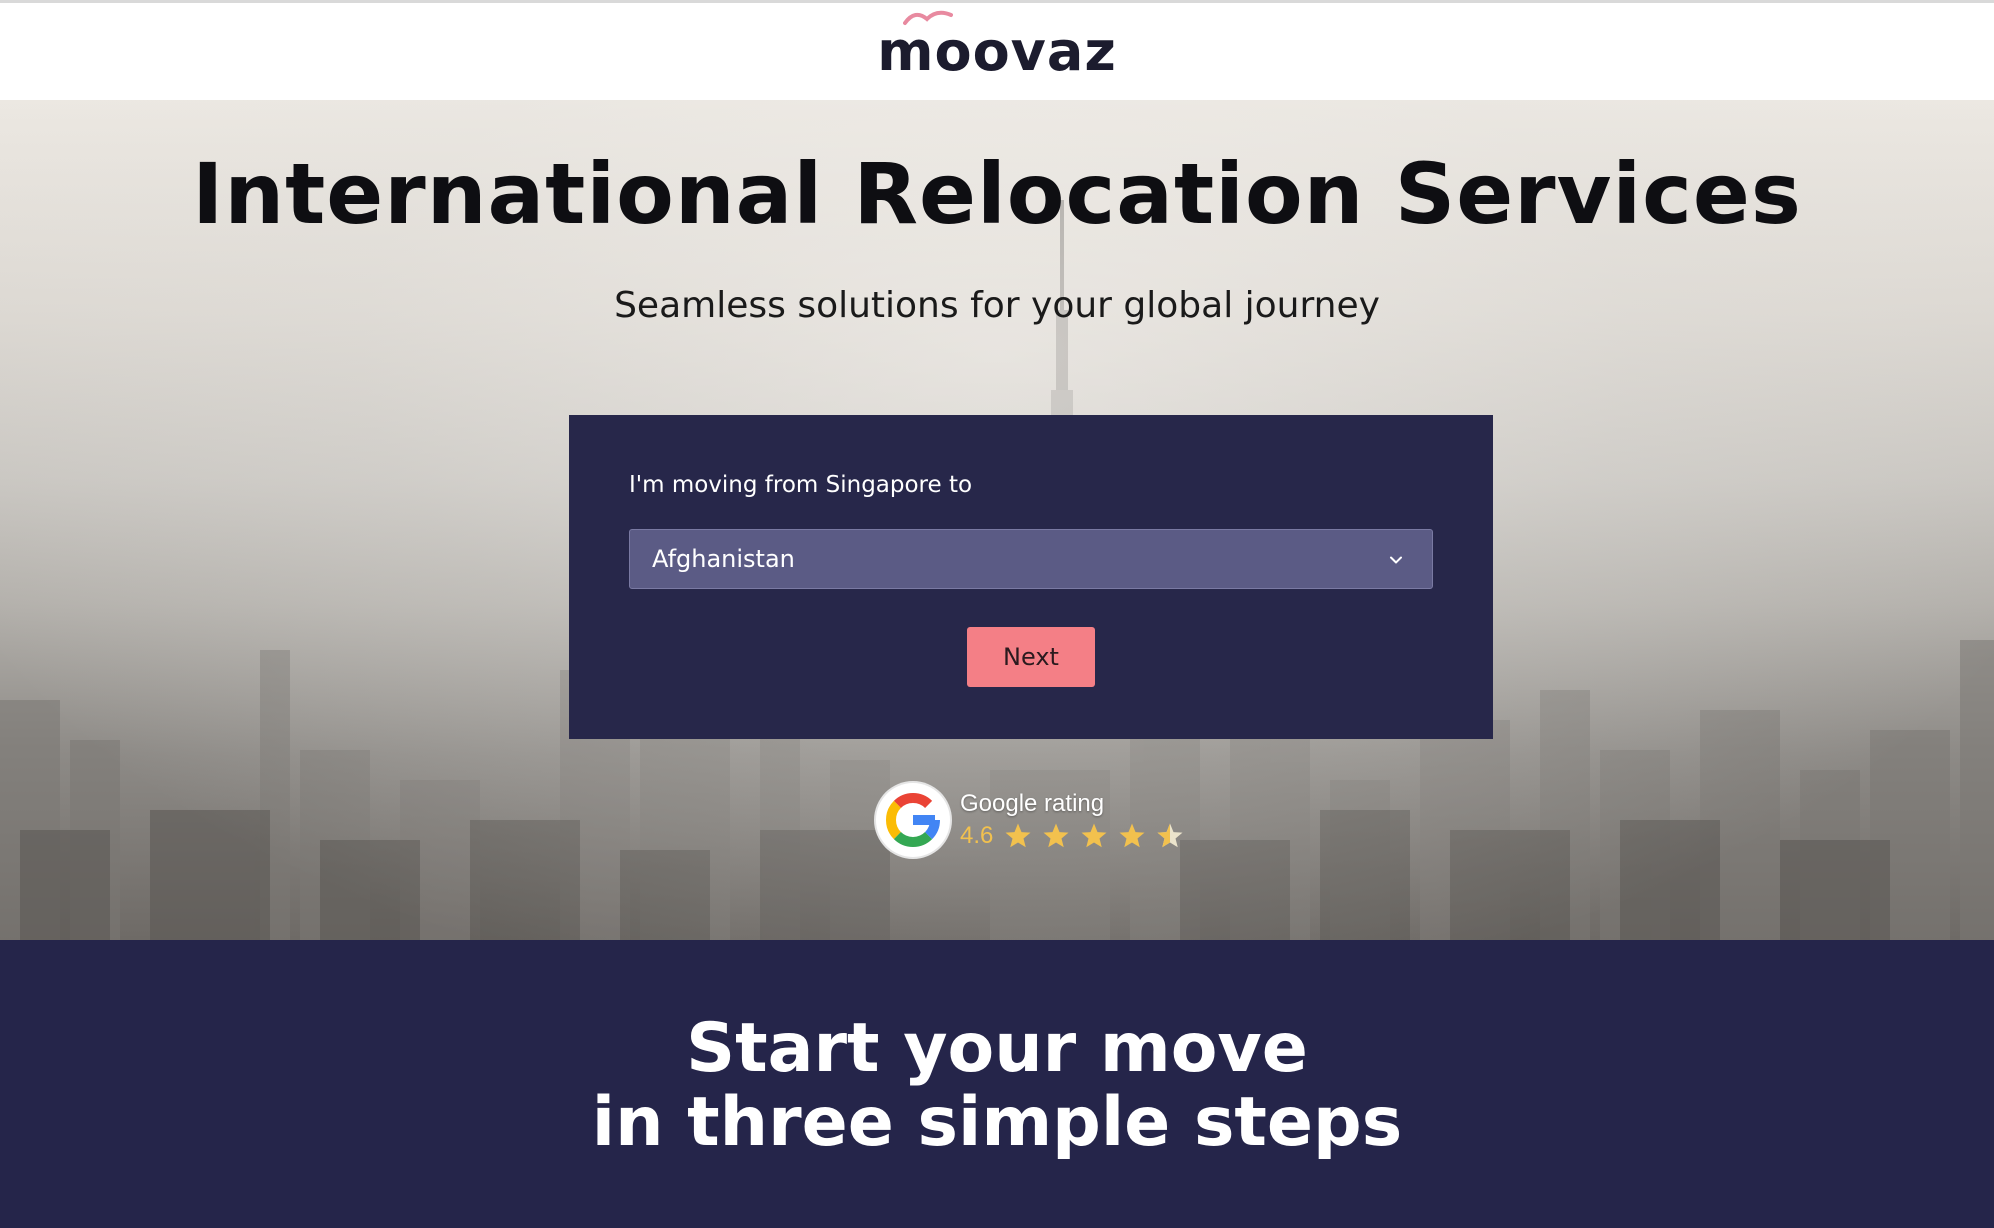  Describe the element at coordinates (997, 1122) in the screenshot. I see `steps-heading-line2: in three simple steps` at that location.